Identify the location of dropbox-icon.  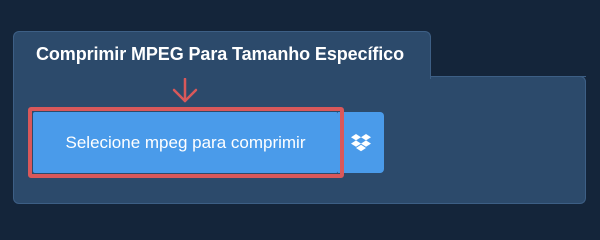
(361, 142).